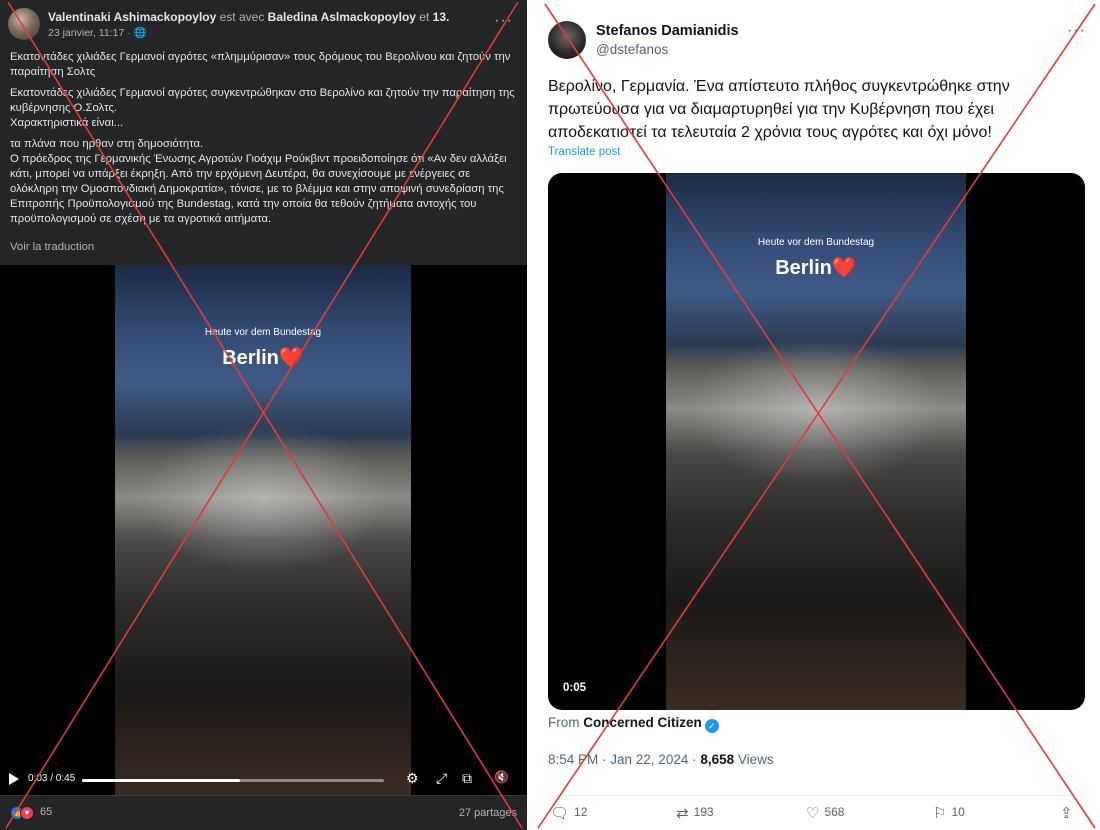 The width and height of the screenshot is (1100, 830). Describe the element at coordinates (624, 759) in the screenshot. I see `timestamp-text: 8:54 PM · Jan 22, 2024 ·` at that location.